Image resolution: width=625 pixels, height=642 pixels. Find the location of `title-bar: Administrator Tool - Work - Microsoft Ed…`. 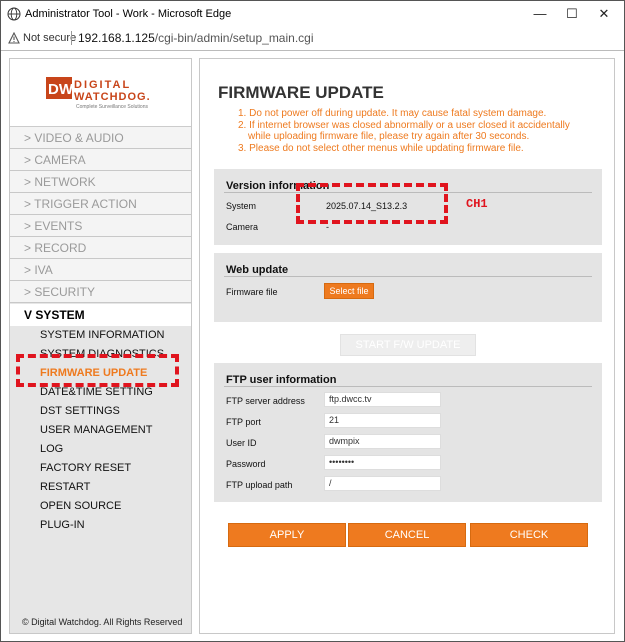

title-bar: Administrator Tool - Work - Microsoft Ed… is located at coordinates (312, 14).